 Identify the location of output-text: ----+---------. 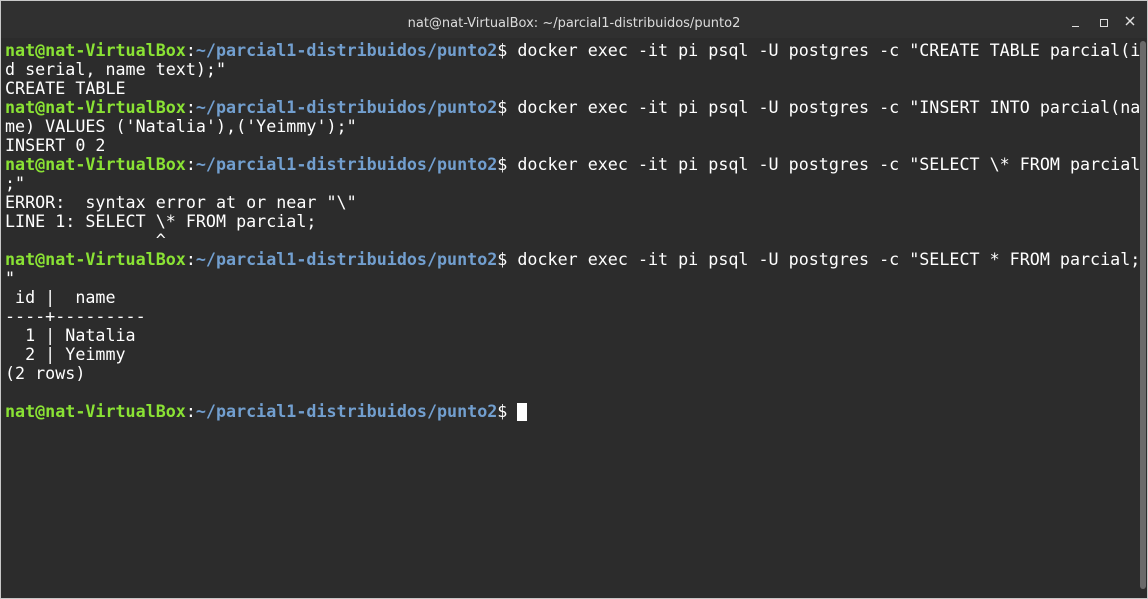
(75, 316).